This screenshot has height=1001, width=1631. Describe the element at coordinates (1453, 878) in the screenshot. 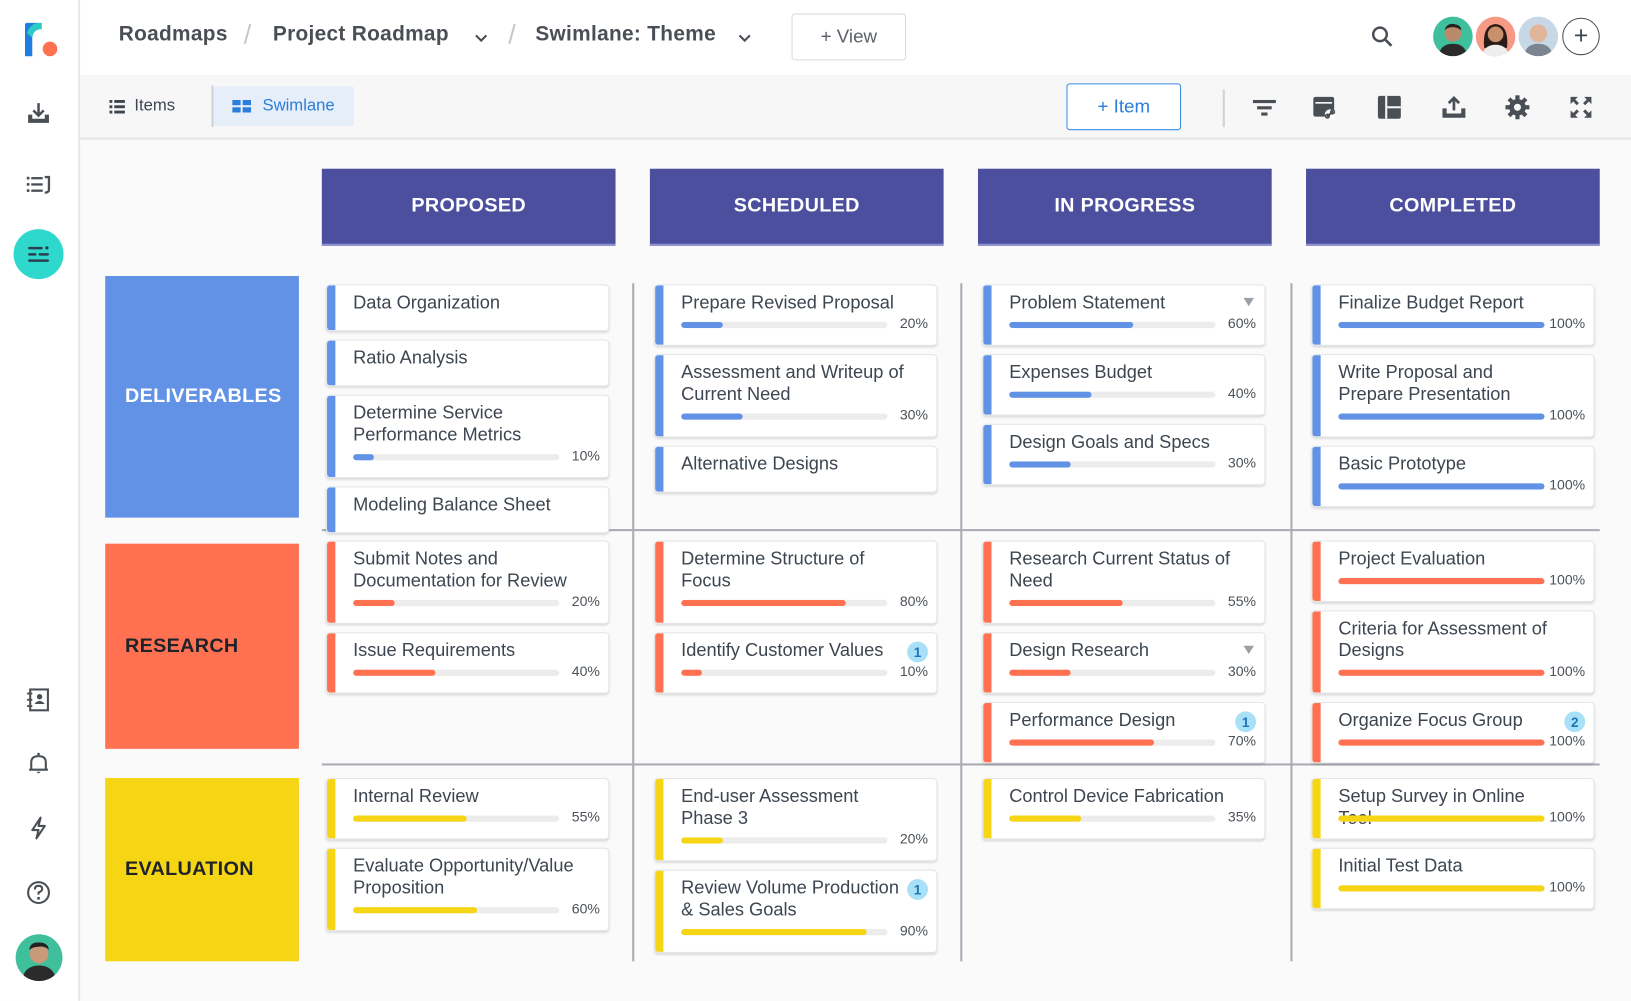

I see `roadmap-card: Initial Test Data 100%` at that location.